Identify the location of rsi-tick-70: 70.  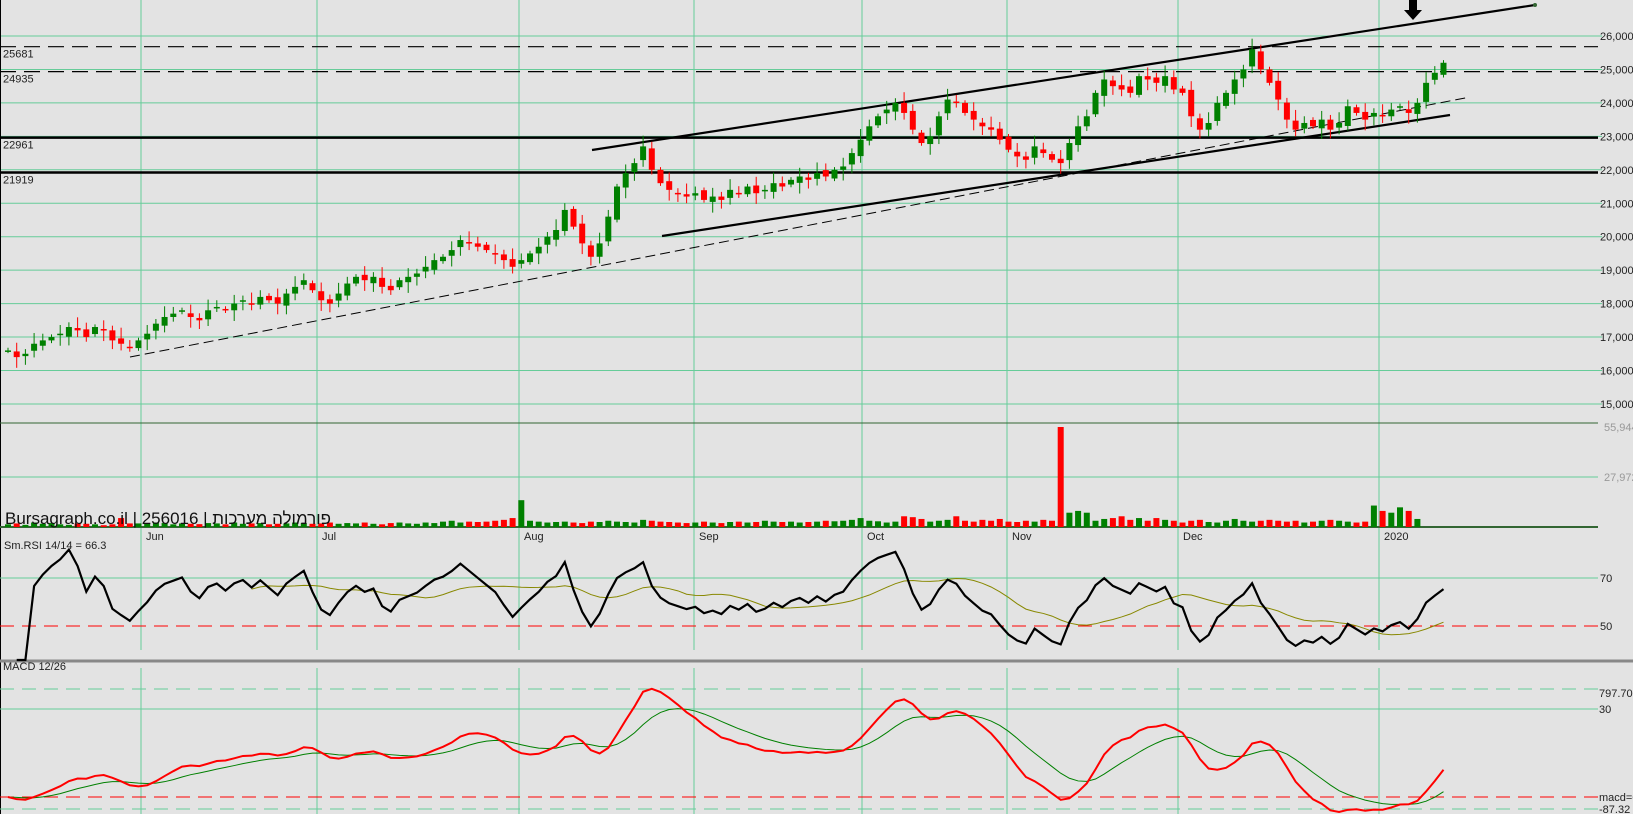
(1606, 579).